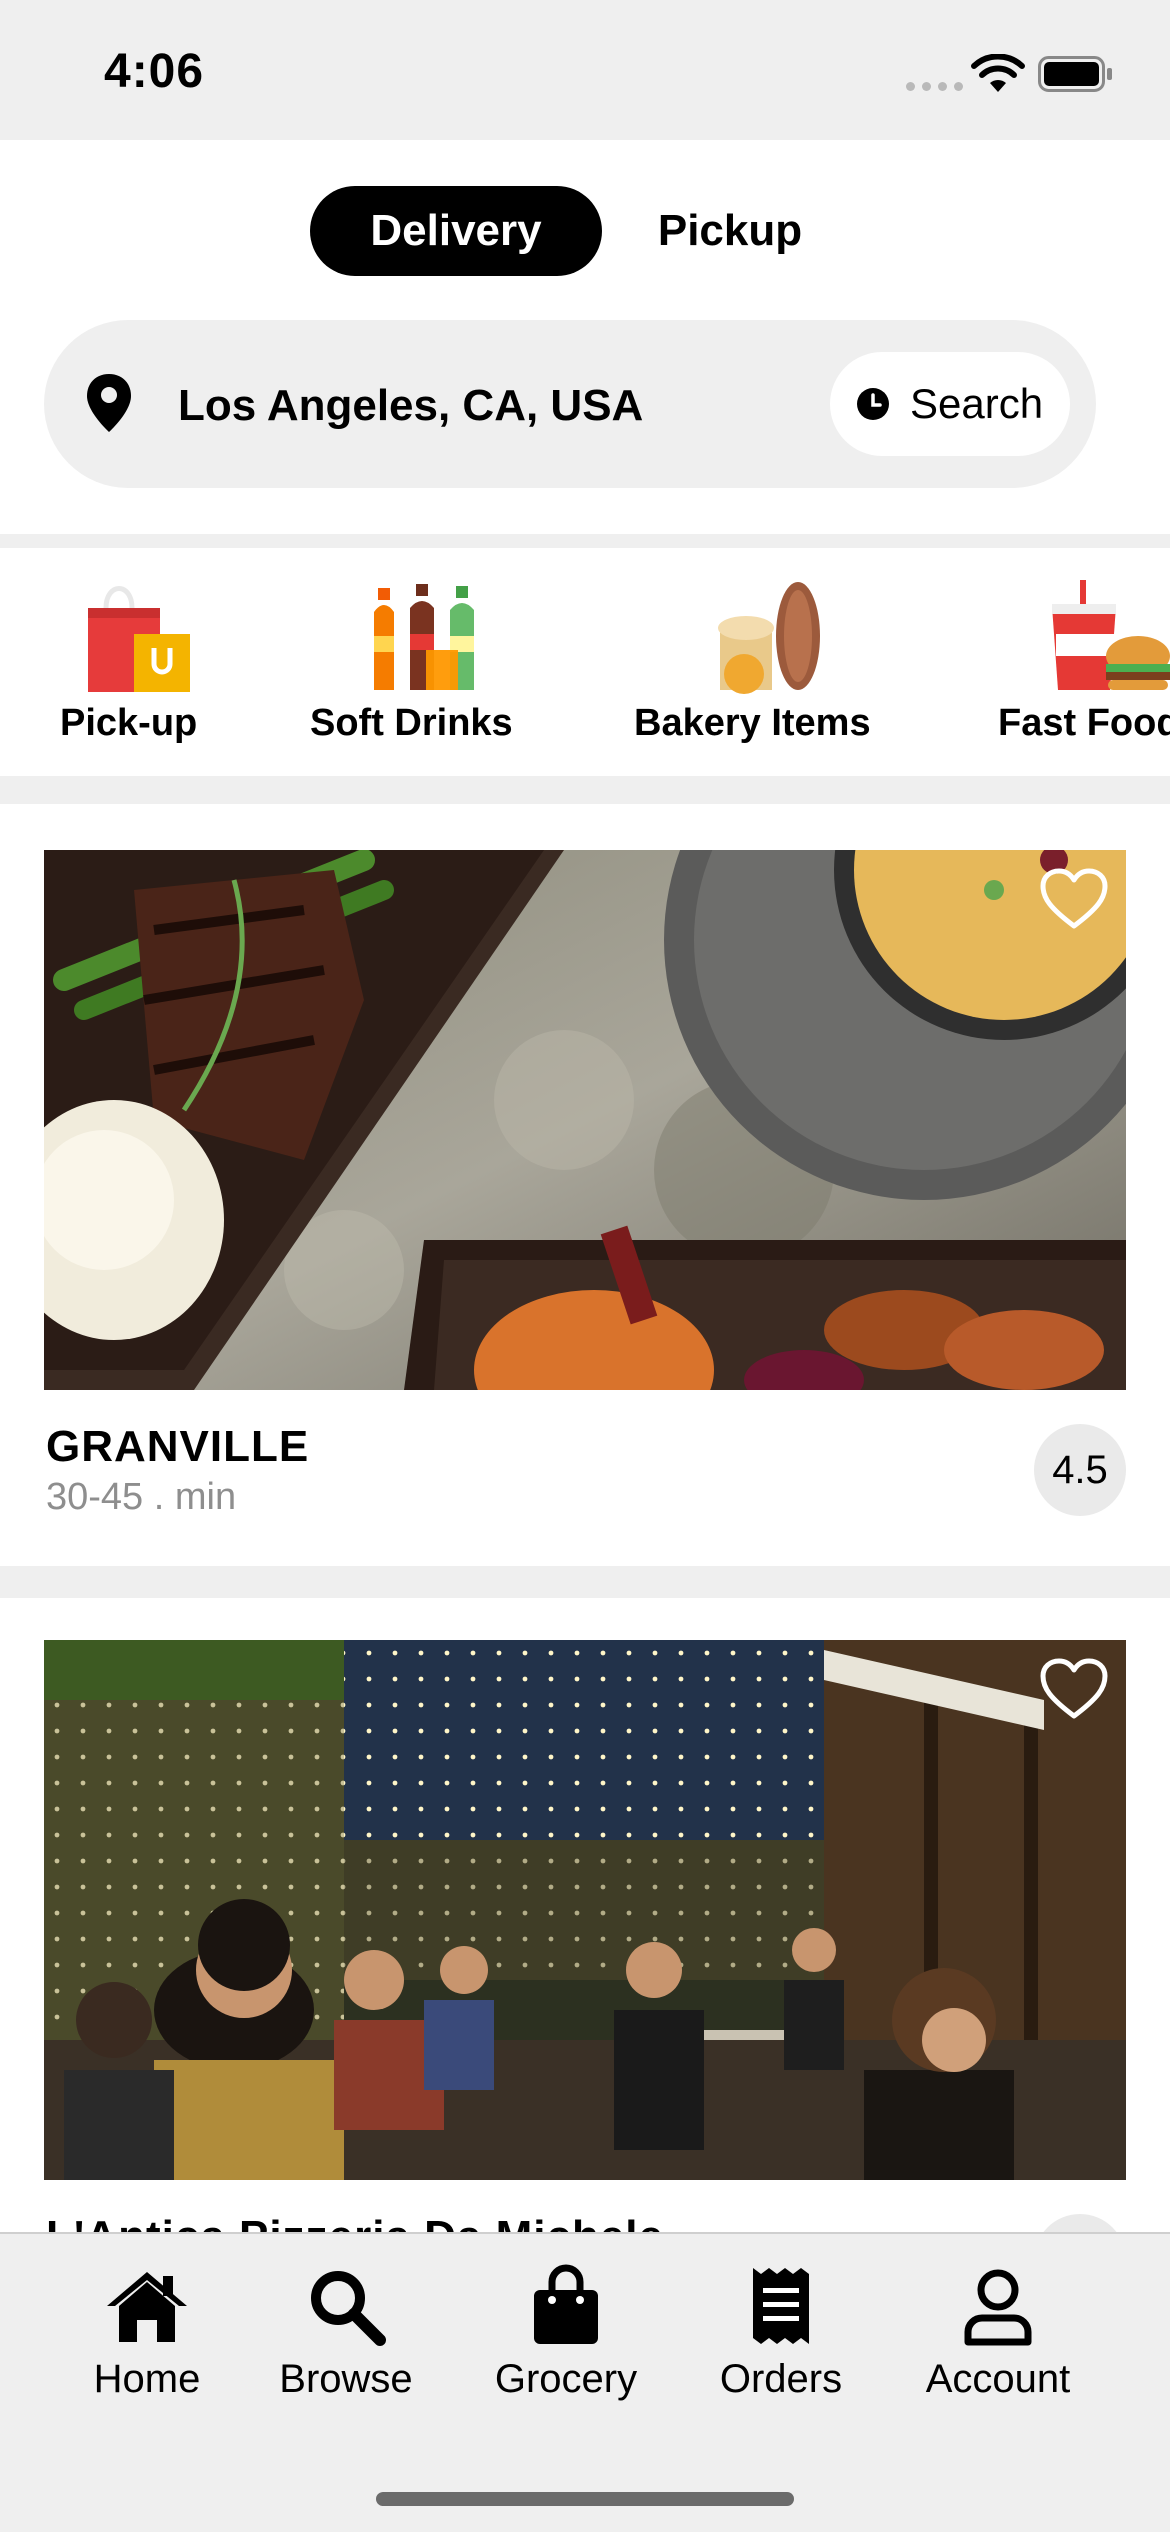 The image size is (1170, 2532). Describe the element at coordinates (410, 406) in the screenshot. I see `location-text: Los Angeles, CA, USA` at that location.